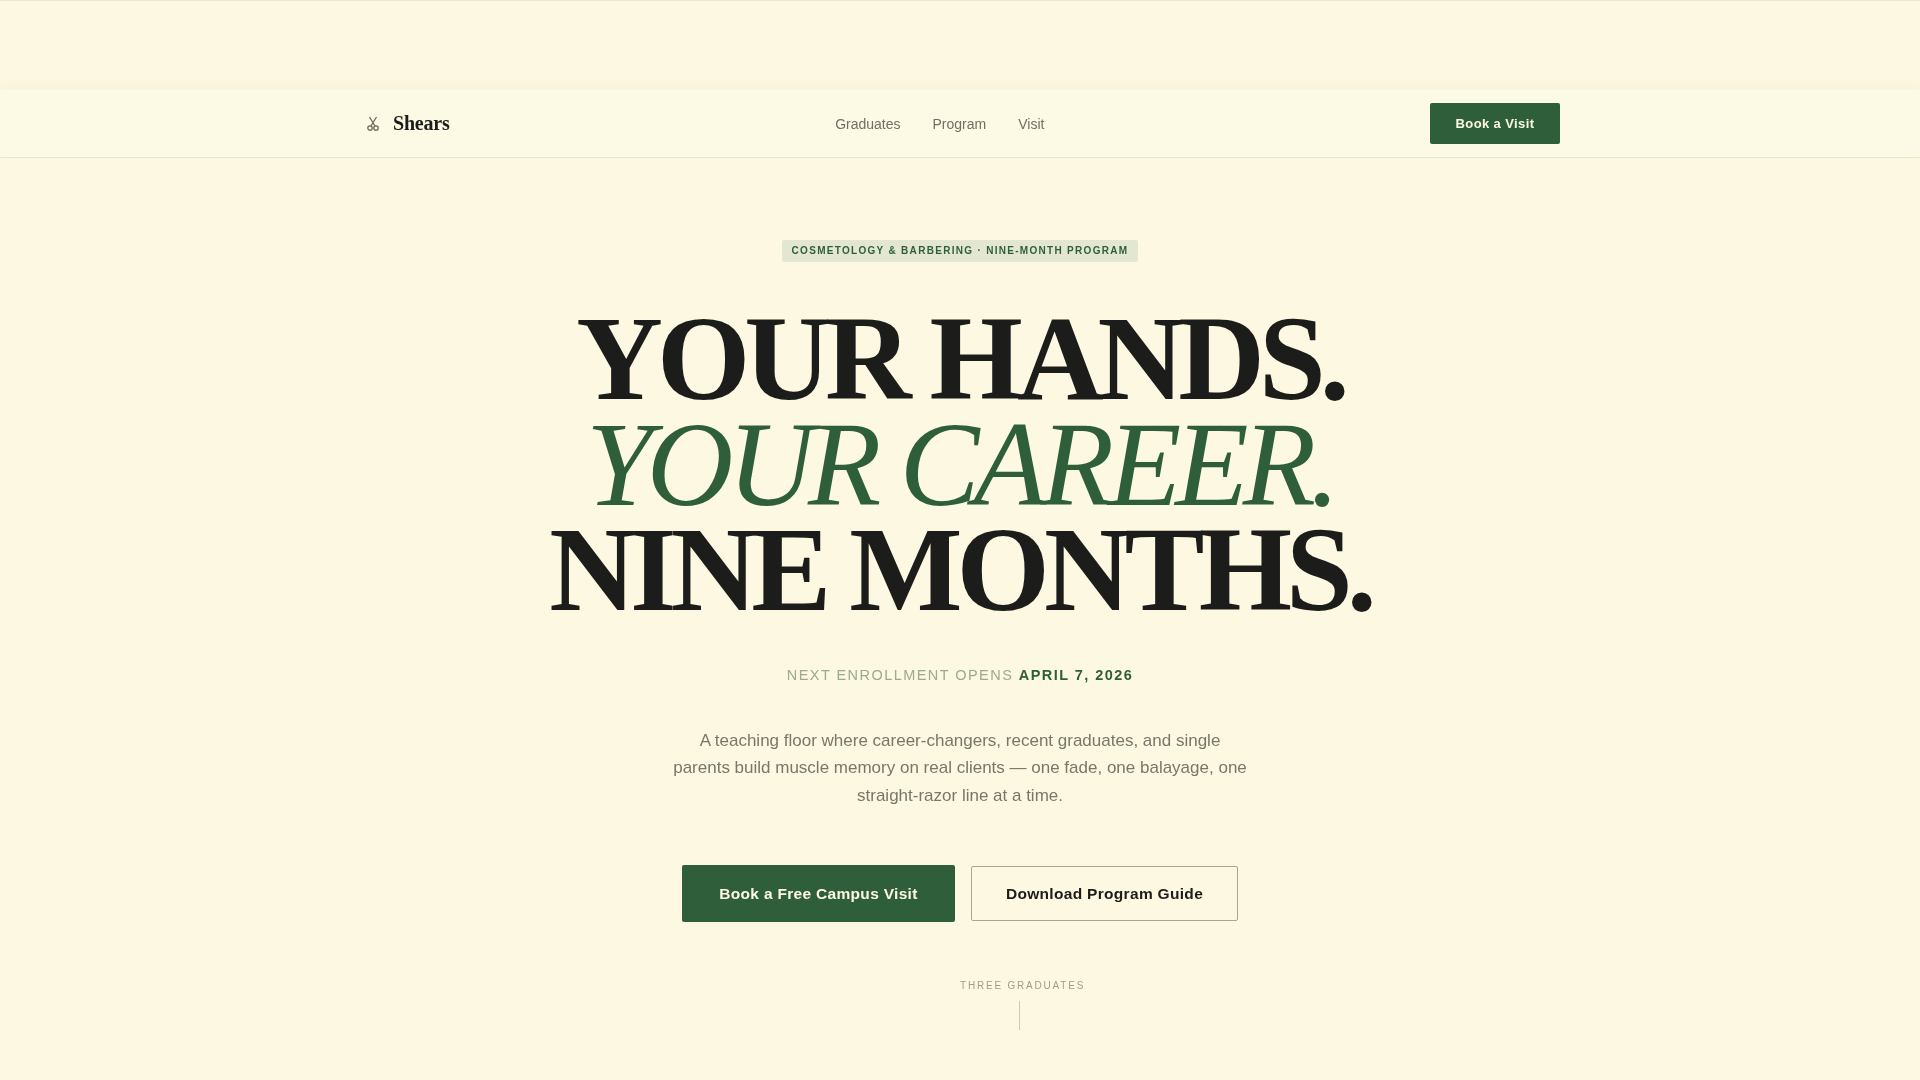  What do you see at coordinates (960, 359) in the screenshot?
I see `headline-line: YOUR HANDS.` at bounding box center [960, 359].